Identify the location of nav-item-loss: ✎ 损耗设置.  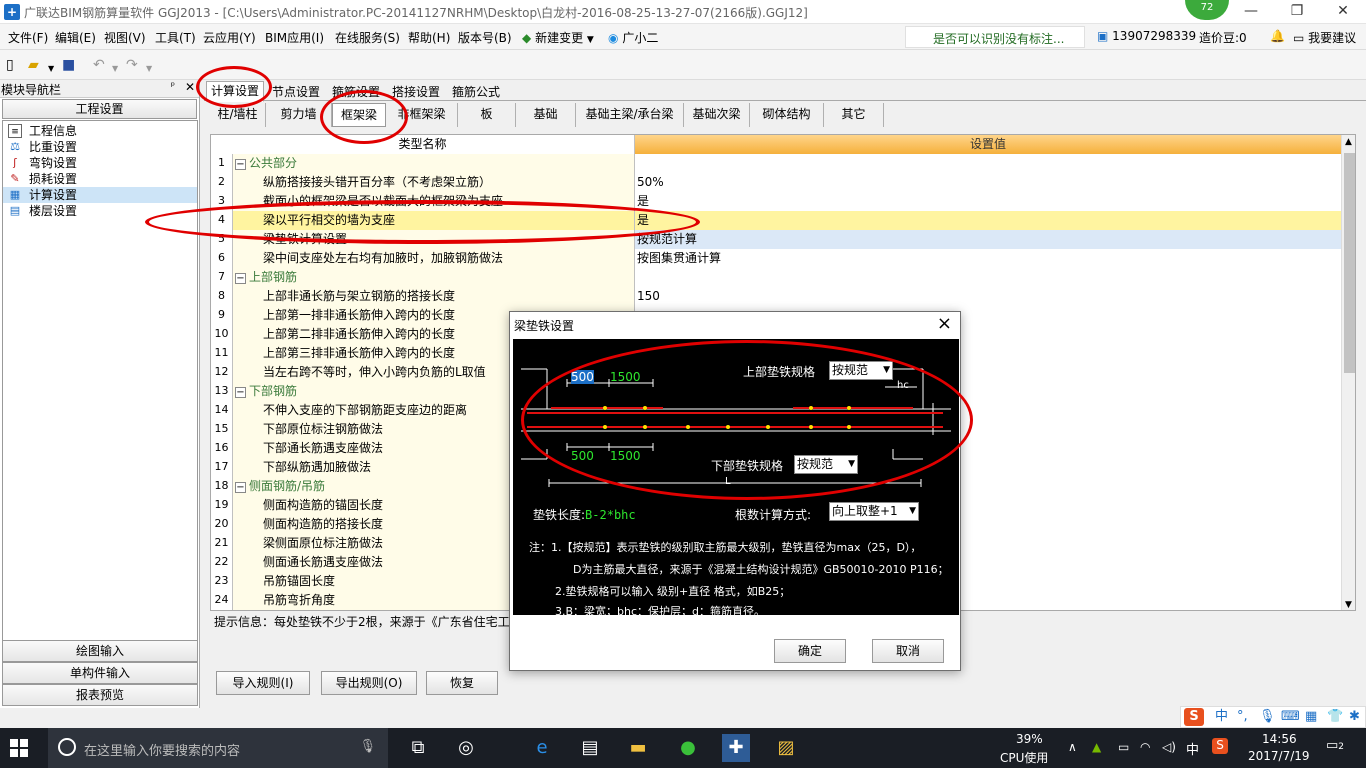
(100, 179).